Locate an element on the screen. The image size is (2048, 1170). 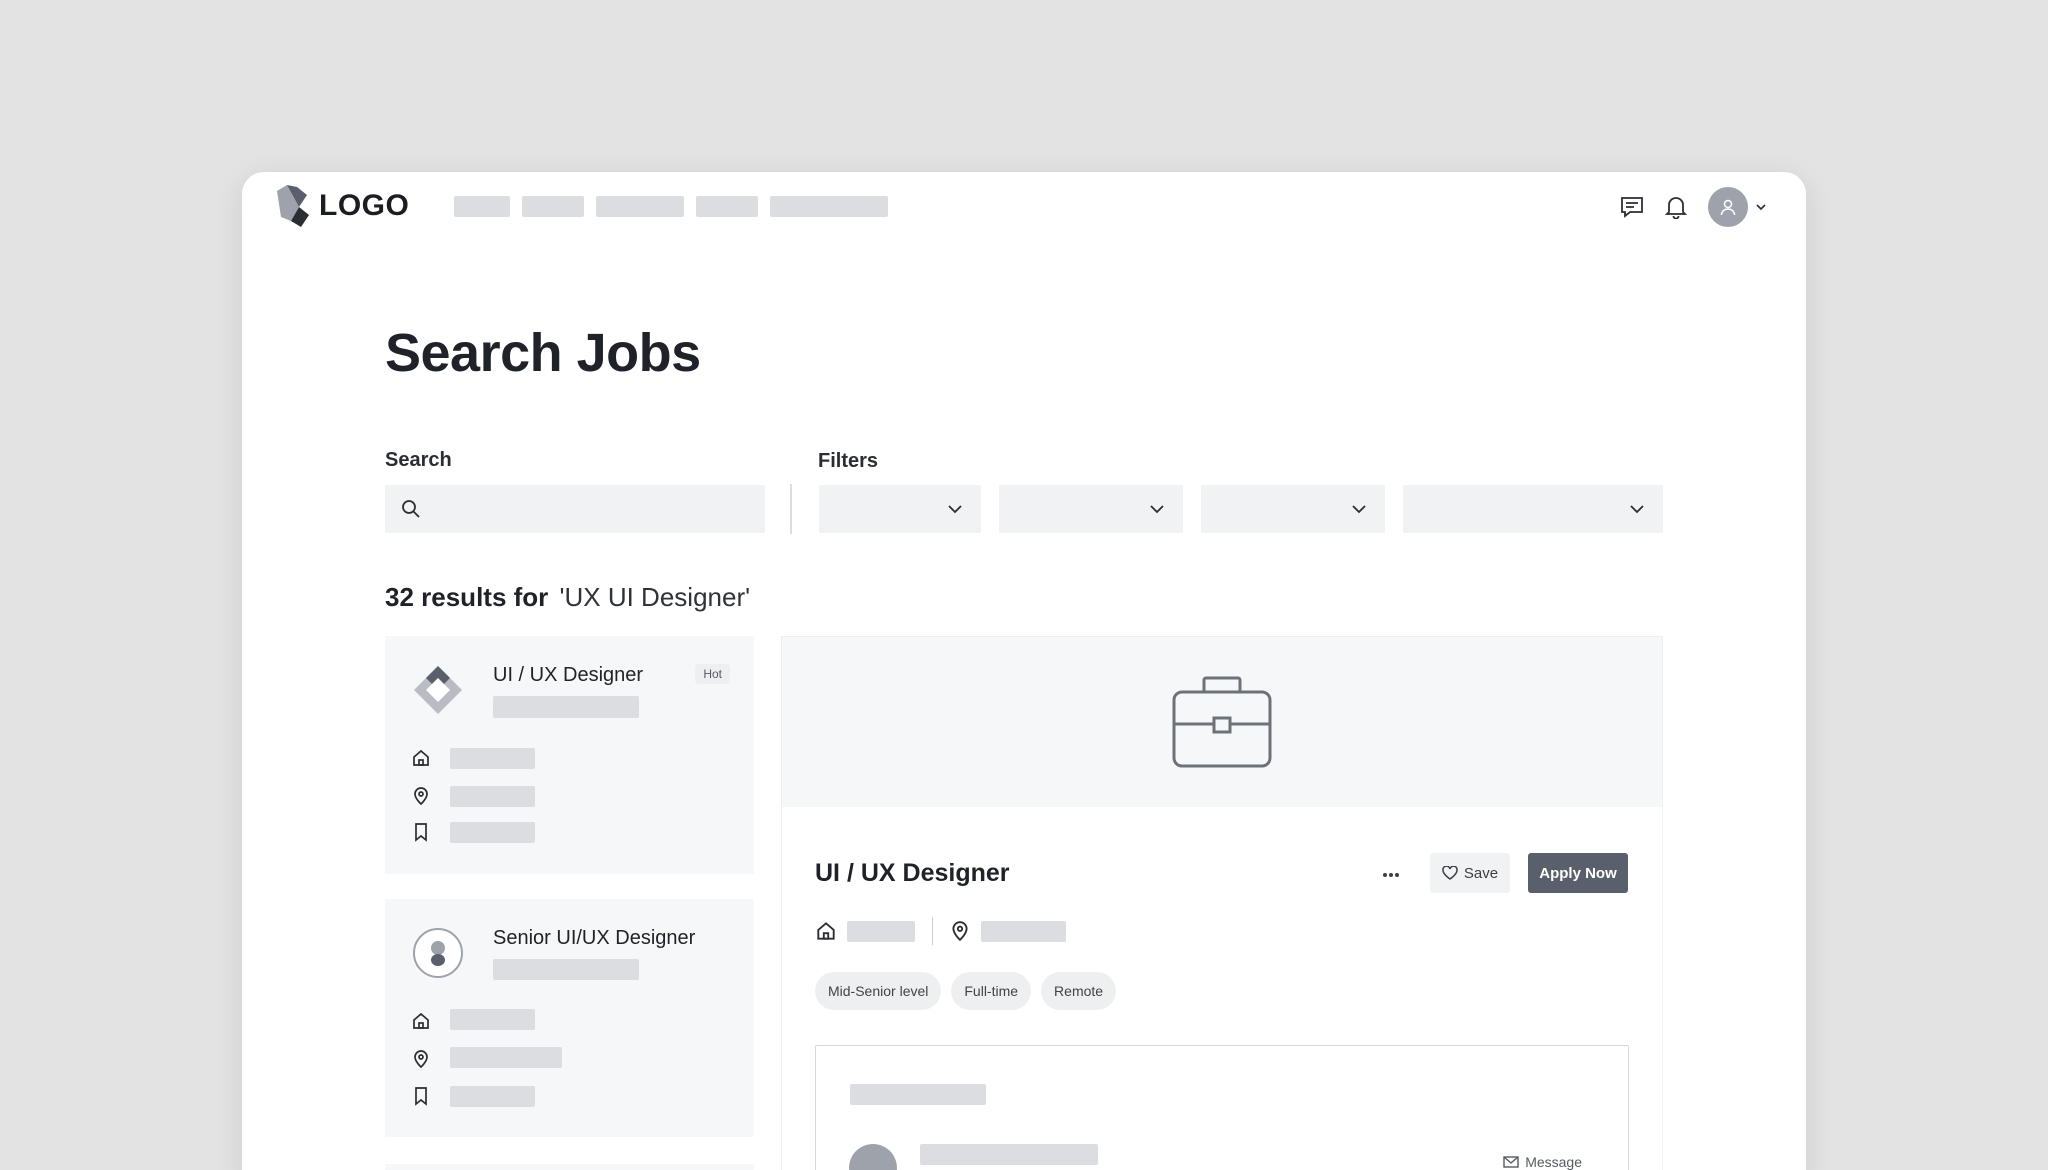
user-menu is located at coordinates (1737, 207).